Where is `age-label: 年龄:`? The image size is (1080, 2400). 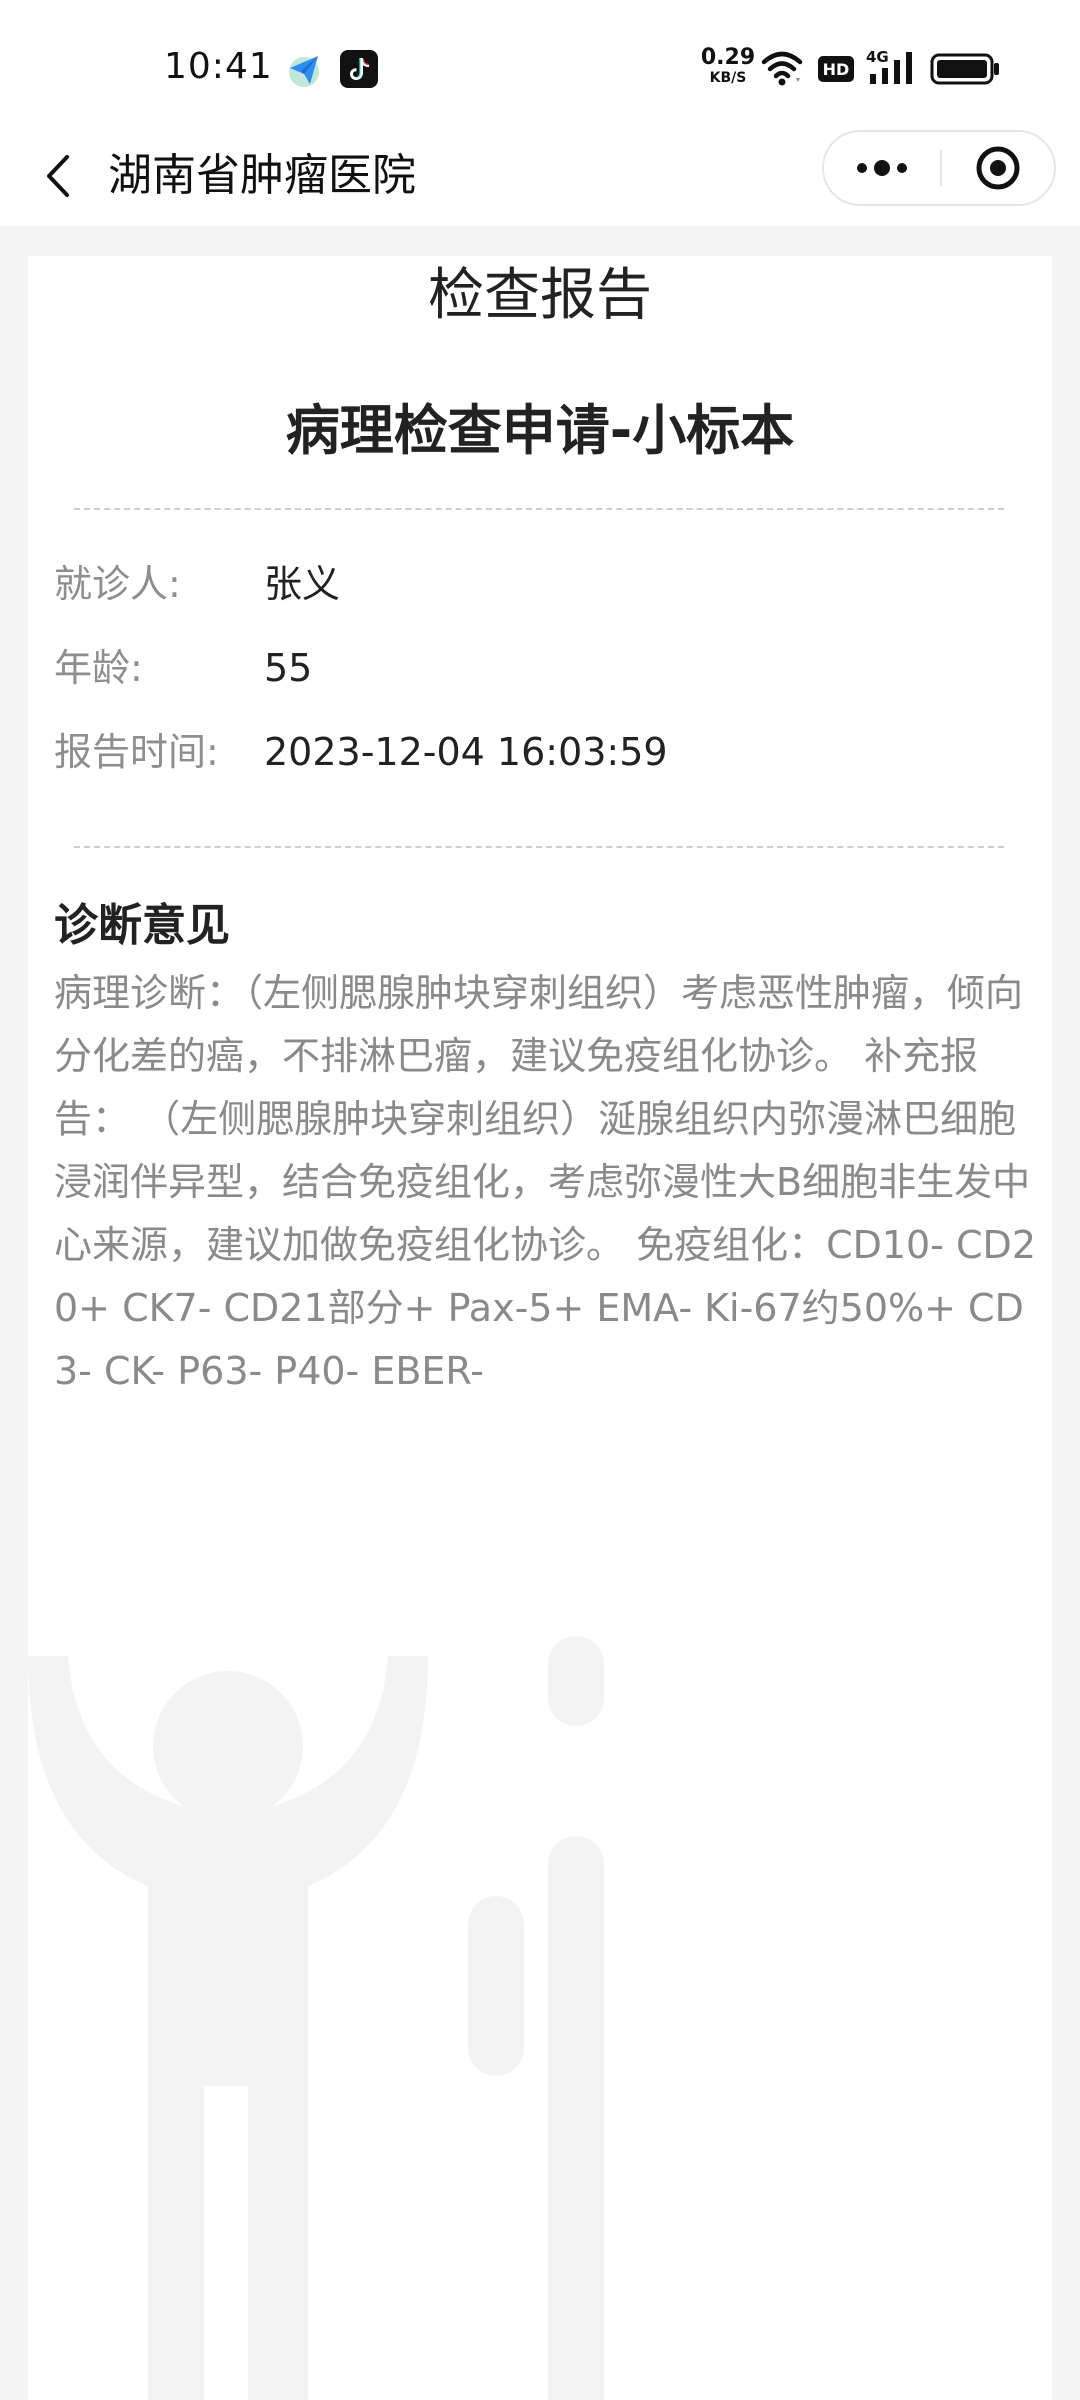 age-label: 年龄: is located at coordinates (98, 668).